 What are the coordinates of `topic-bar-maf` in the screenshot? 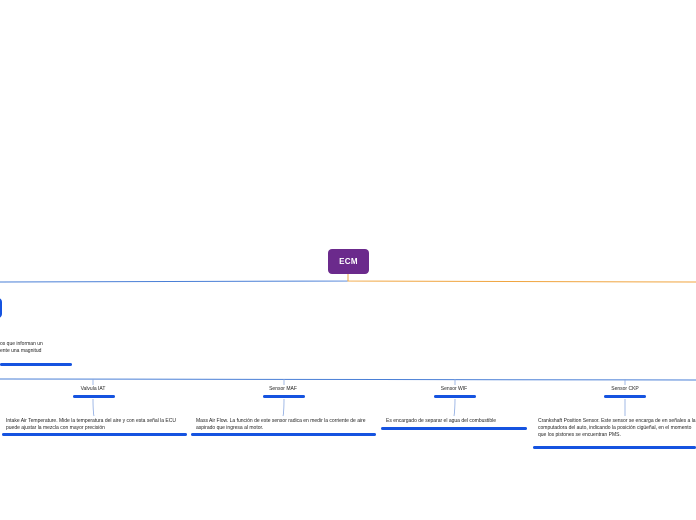 It's located at (284, 396).